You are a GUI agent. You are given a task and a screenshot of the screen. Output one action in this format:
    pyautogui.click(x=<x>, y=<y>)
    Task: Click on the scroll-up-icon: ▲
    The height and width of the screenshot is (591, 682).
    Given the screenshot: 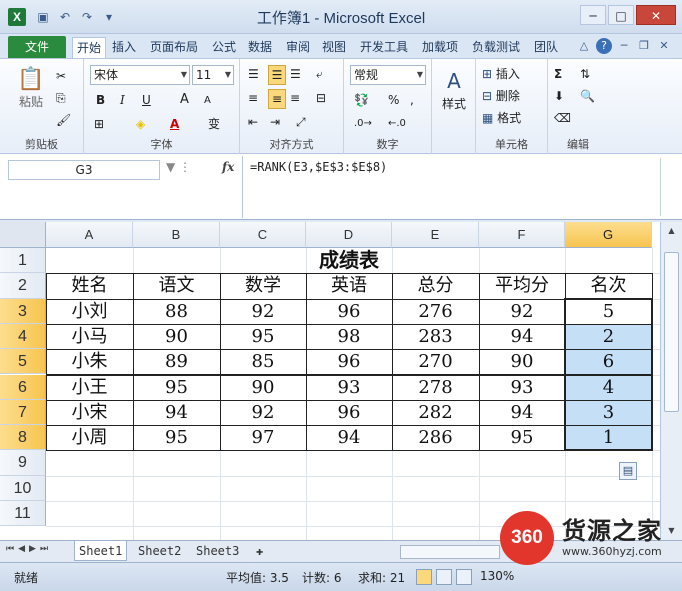 What is the action you would take?
    pyautogui.click(x=671, y=231)
    